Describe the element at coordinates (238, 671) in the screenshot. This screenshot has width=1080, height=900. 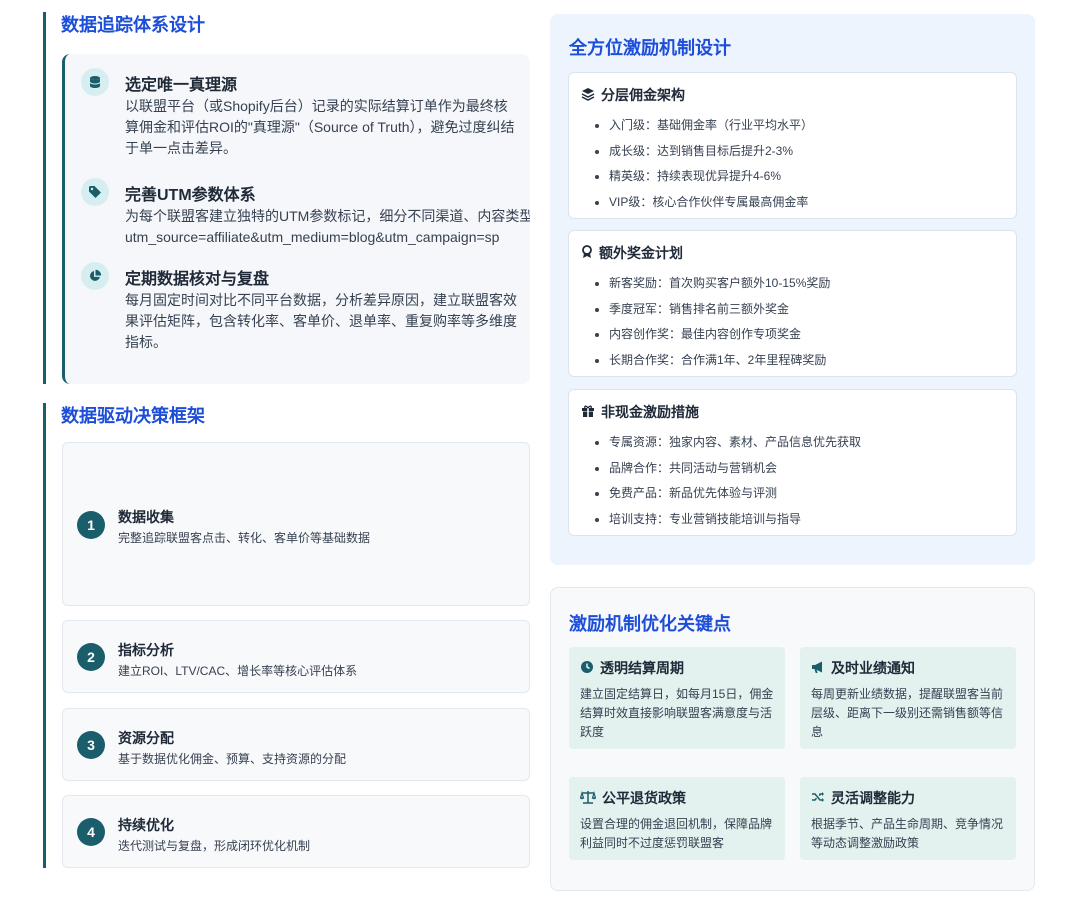
I see `step-desc: 建立ROI、LTV/CAC、增长率等核心评估体系` at that location.